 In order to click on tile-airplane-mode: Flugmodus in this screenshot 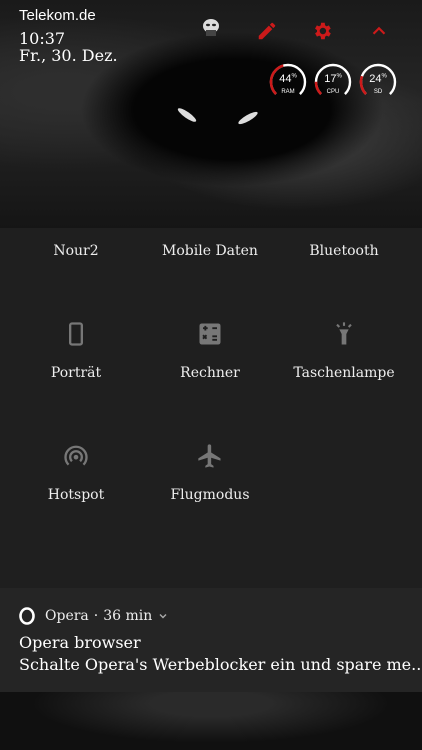, I will do `click(210, 472)`.